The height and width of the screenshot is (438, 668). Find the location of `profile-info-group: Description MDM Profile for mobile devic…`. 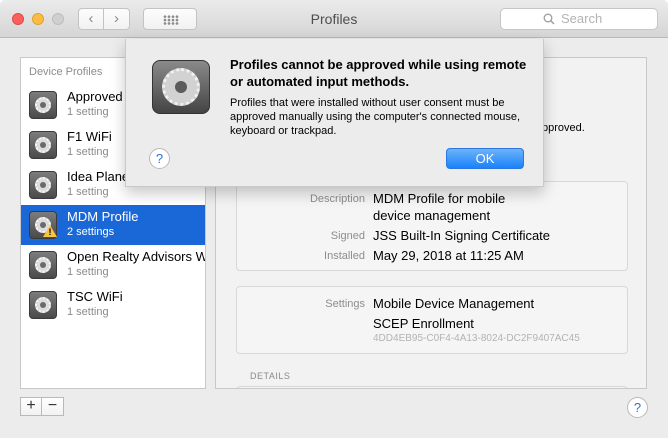

profile-info-group: Description MDM Profile for mobile devic… is located at coordinates (432, 226).